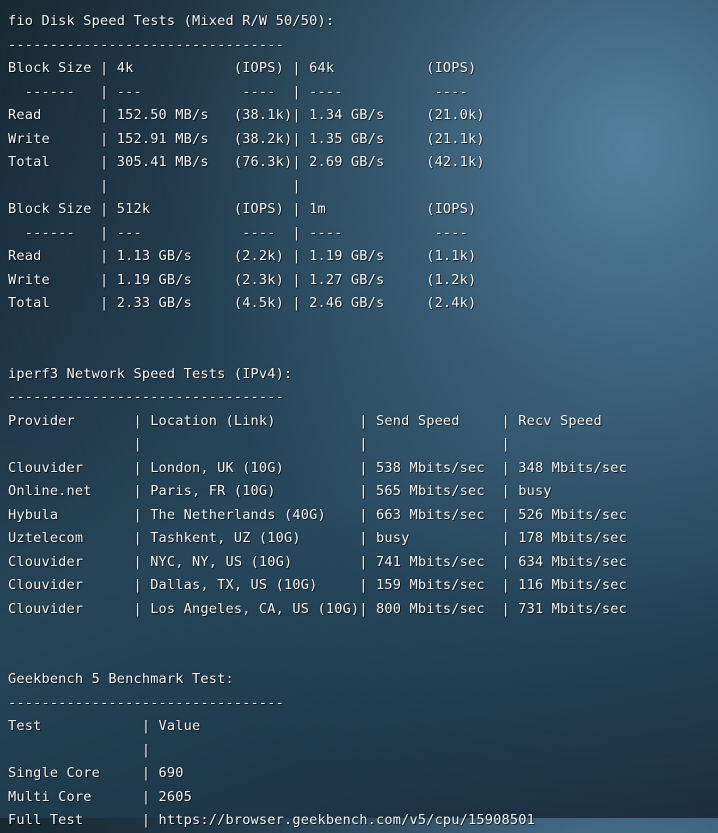  What do you see at coordinates (242, 68) in the screenshot?
I see `fio-block-header: Block Size | 4k (IOPS) | 64k (IOPS)` at bounding box center [242, 68].